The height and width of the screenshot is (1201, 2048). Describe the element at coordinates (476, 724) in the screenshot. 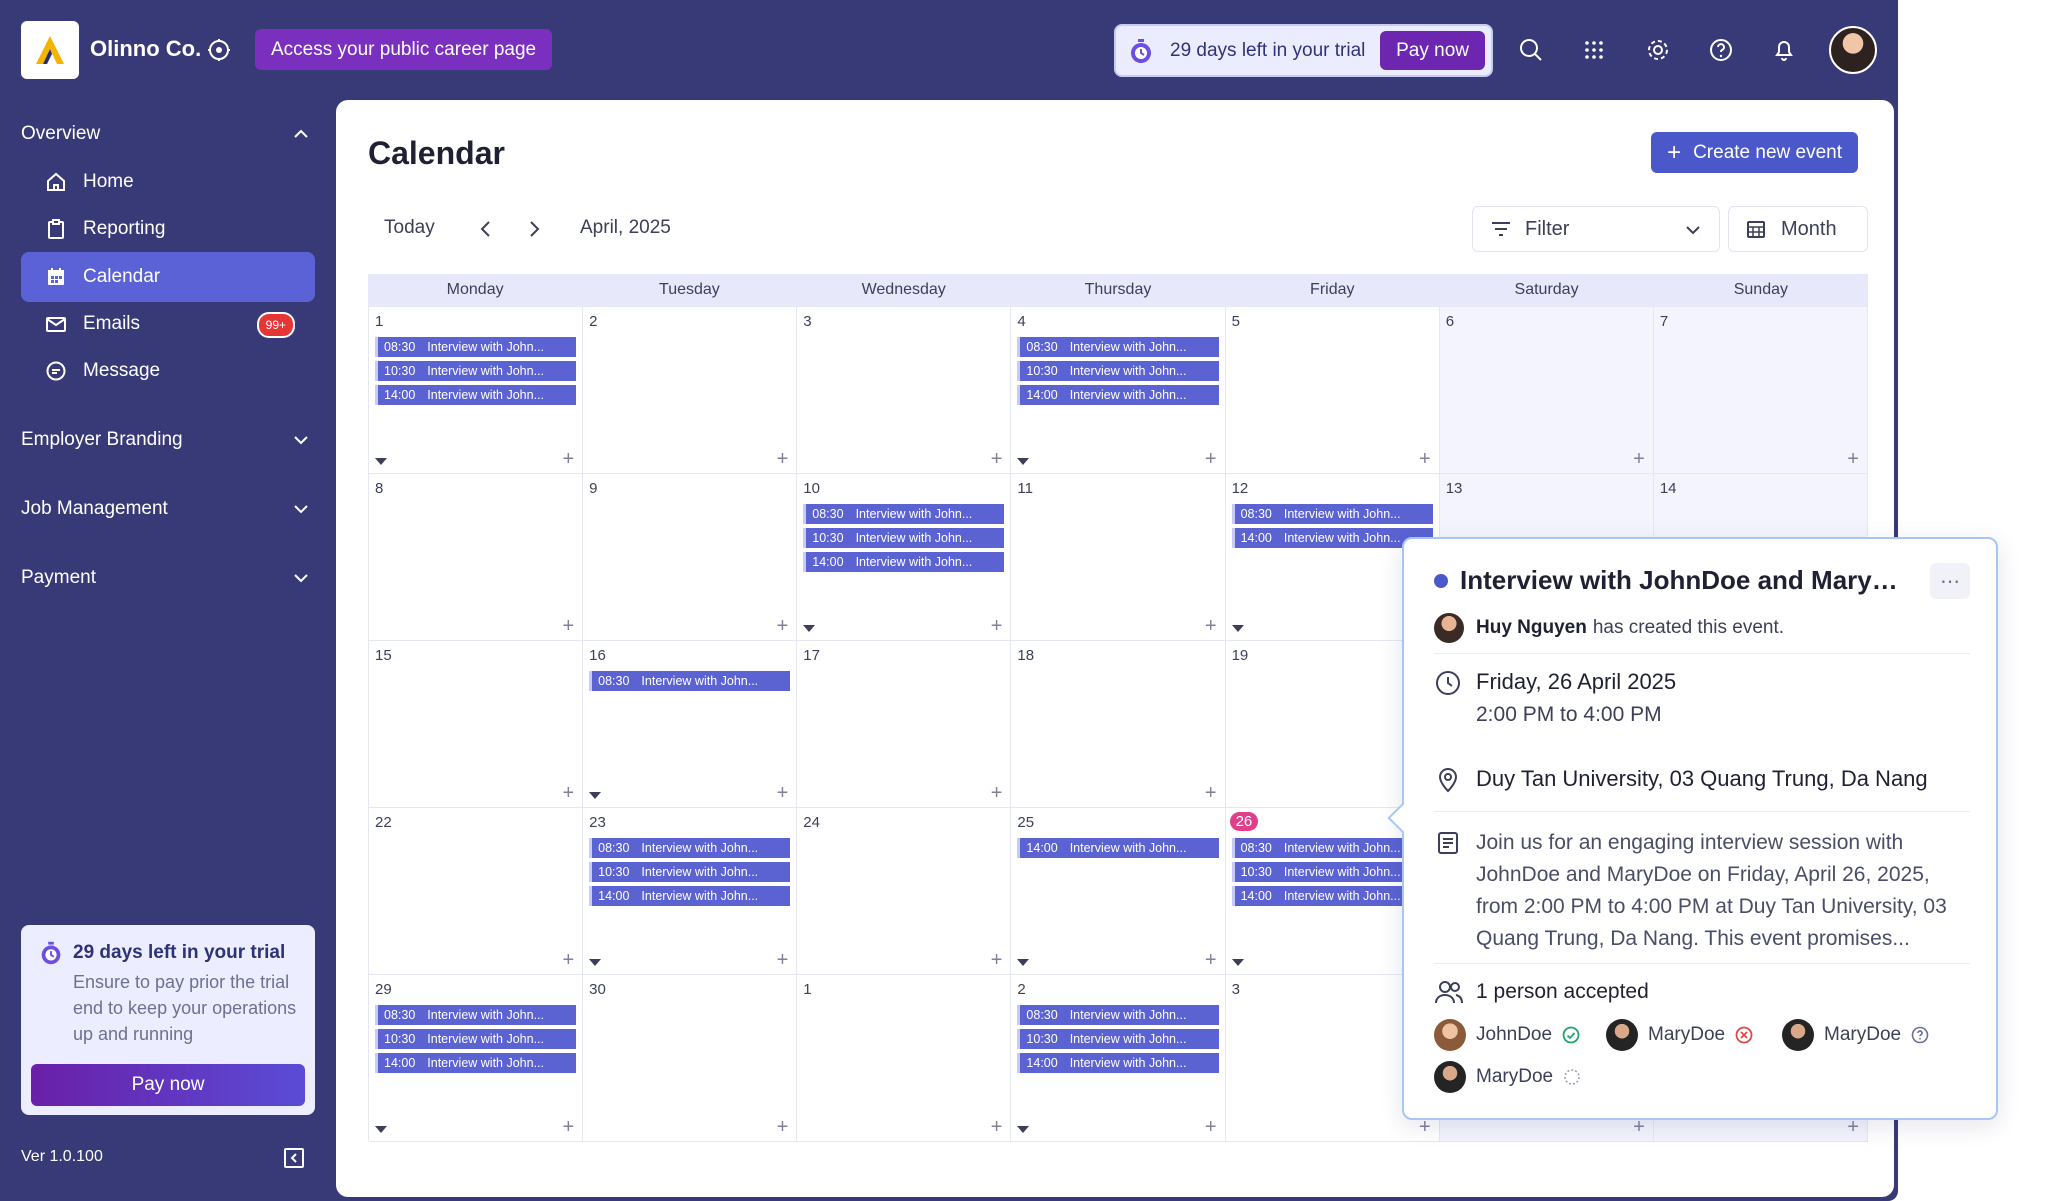

I see `calendar-day-cell: 15 +` at that location.